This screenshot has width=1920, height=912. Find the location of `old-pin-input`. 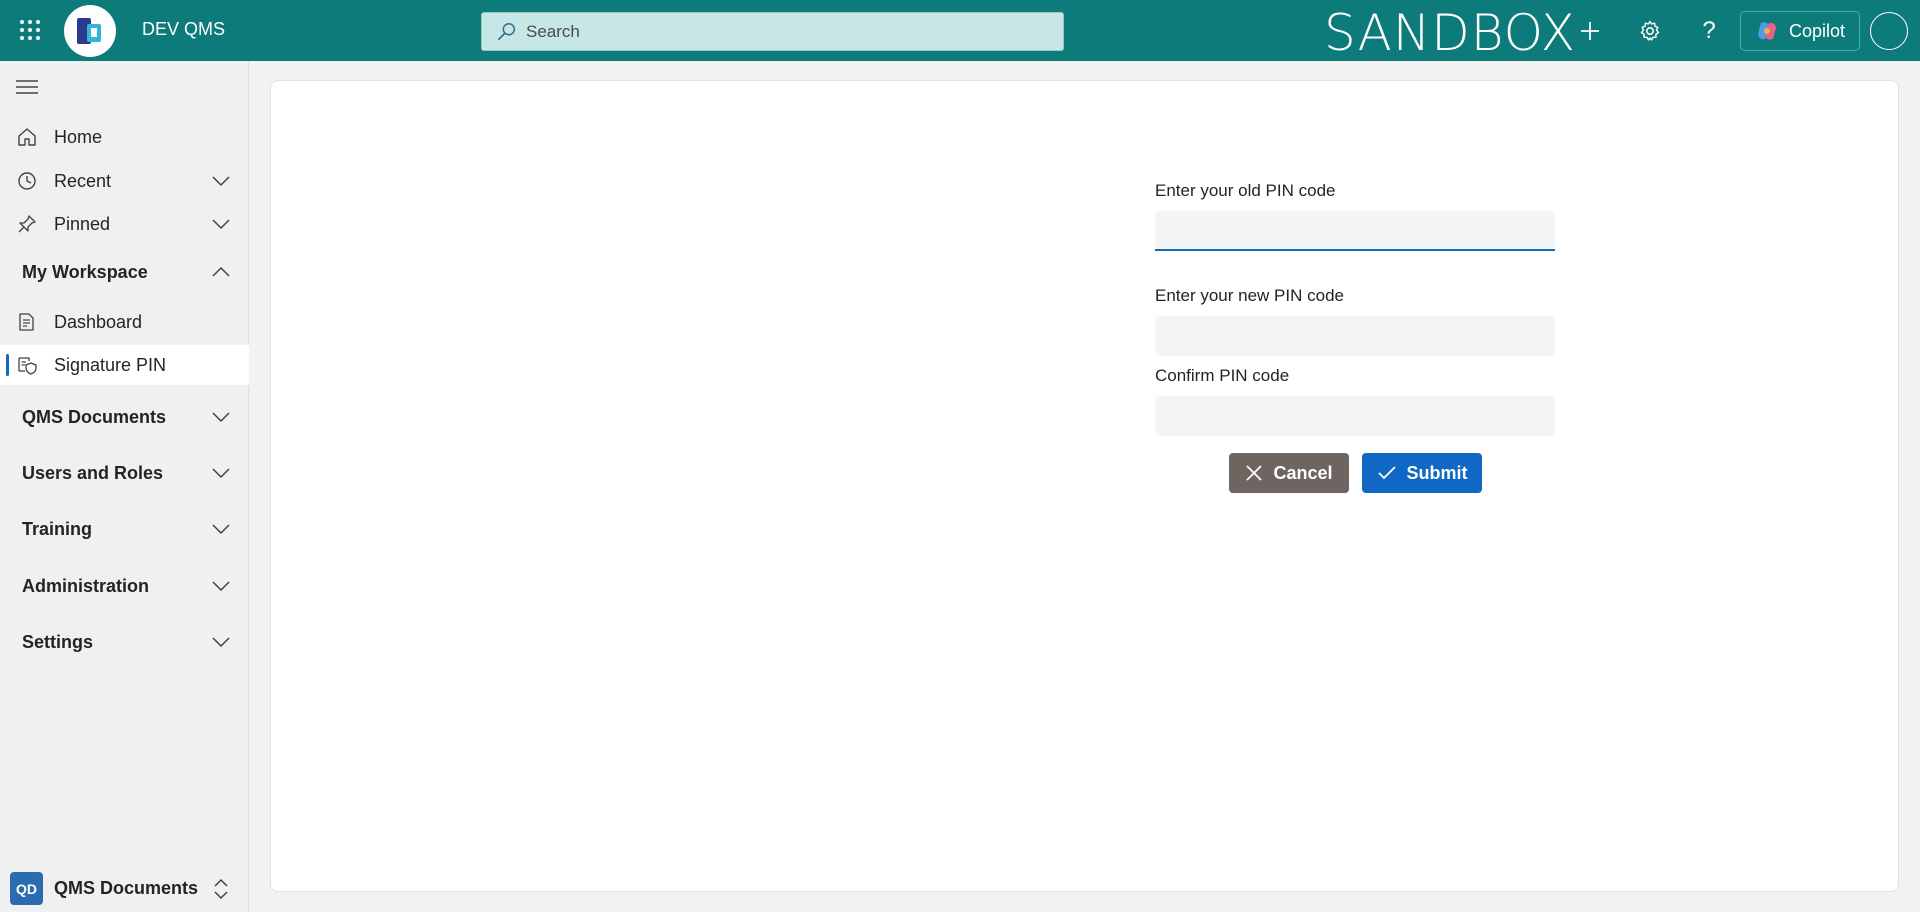

old-pin-input is located at coordinates (1355, 231).